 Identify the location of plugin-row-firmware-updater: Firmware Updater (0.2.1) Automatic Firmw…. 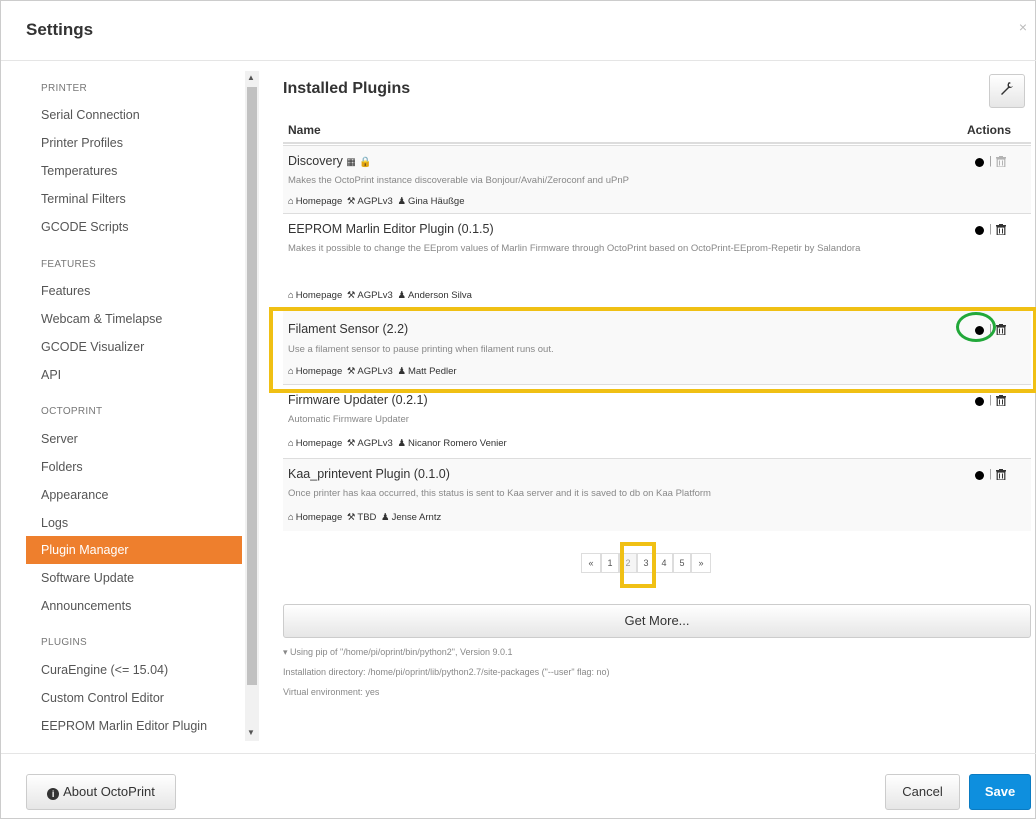
(657, 421).